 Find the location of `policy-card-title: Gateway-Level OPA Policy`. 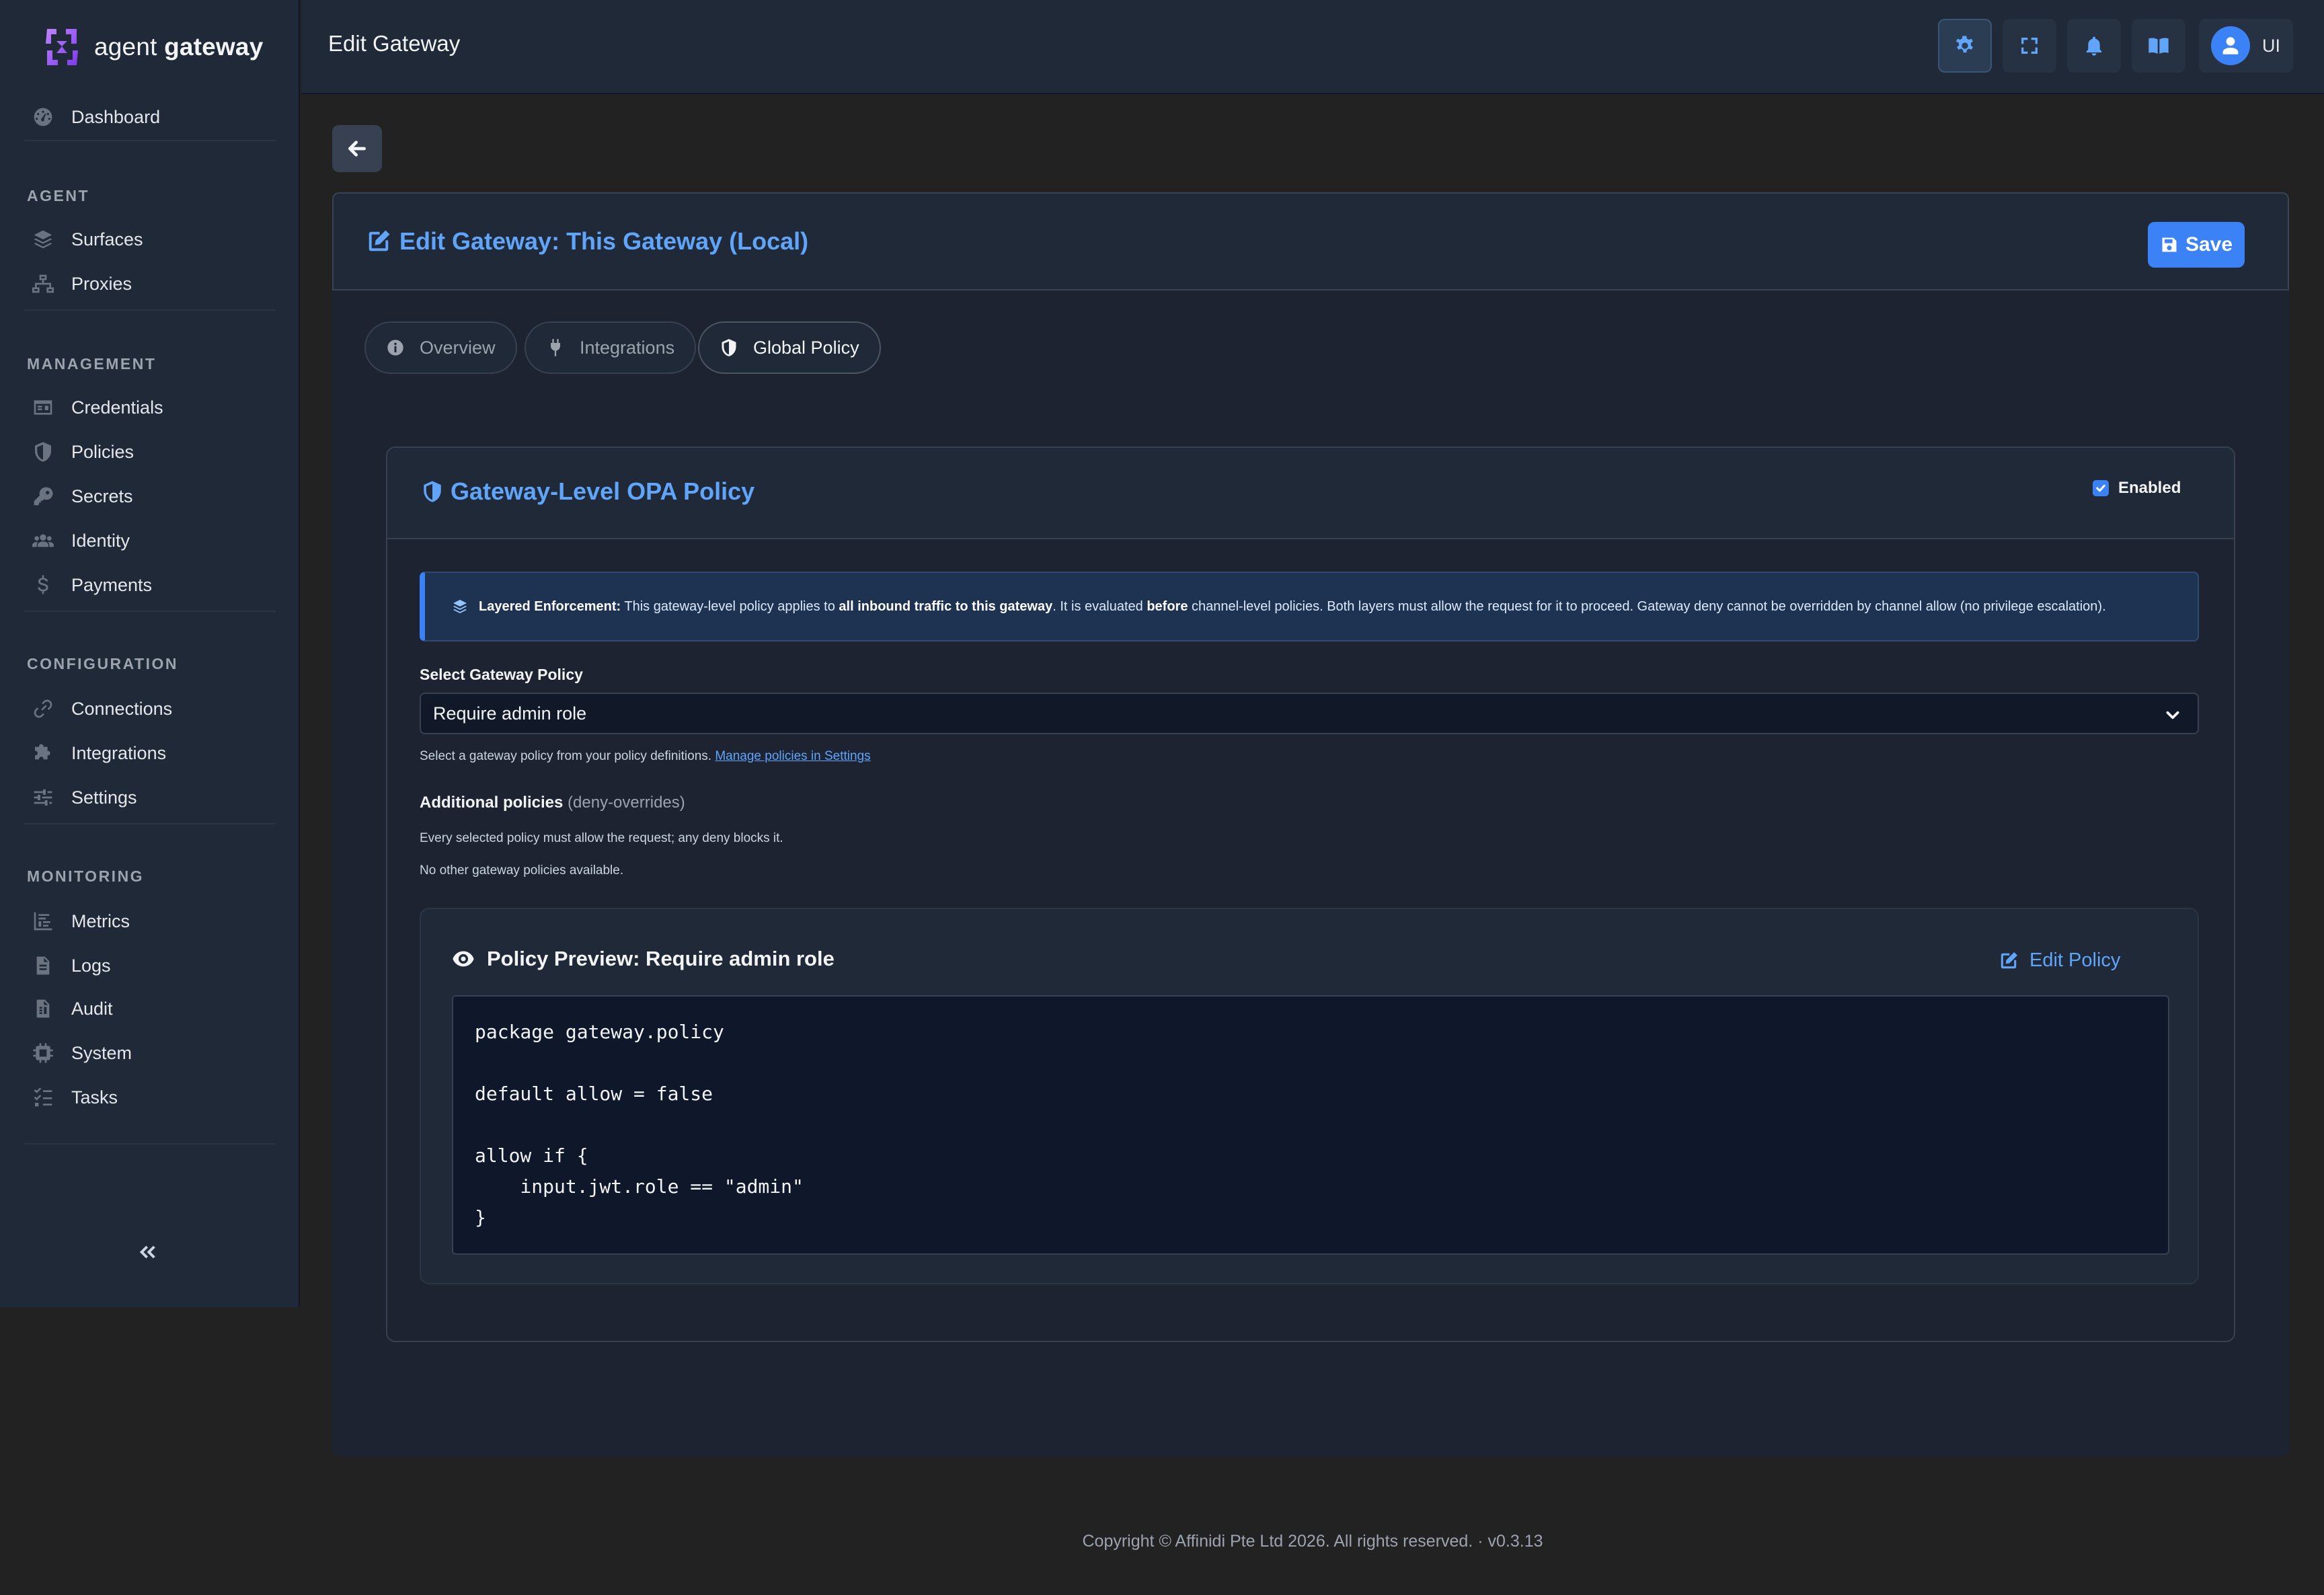

policy-card-title: Gateway-Level OPA Policy is located at coordinates (587, 491).